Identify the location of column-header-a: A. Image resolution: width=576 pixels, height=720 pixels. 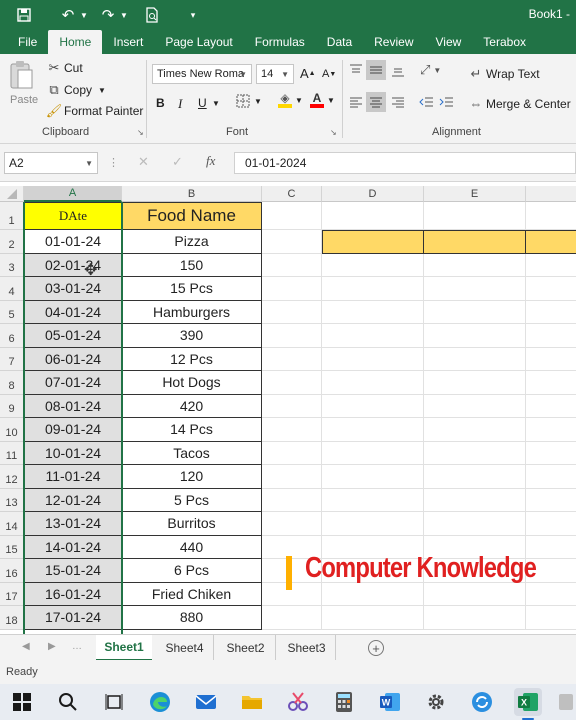
(73, 194).